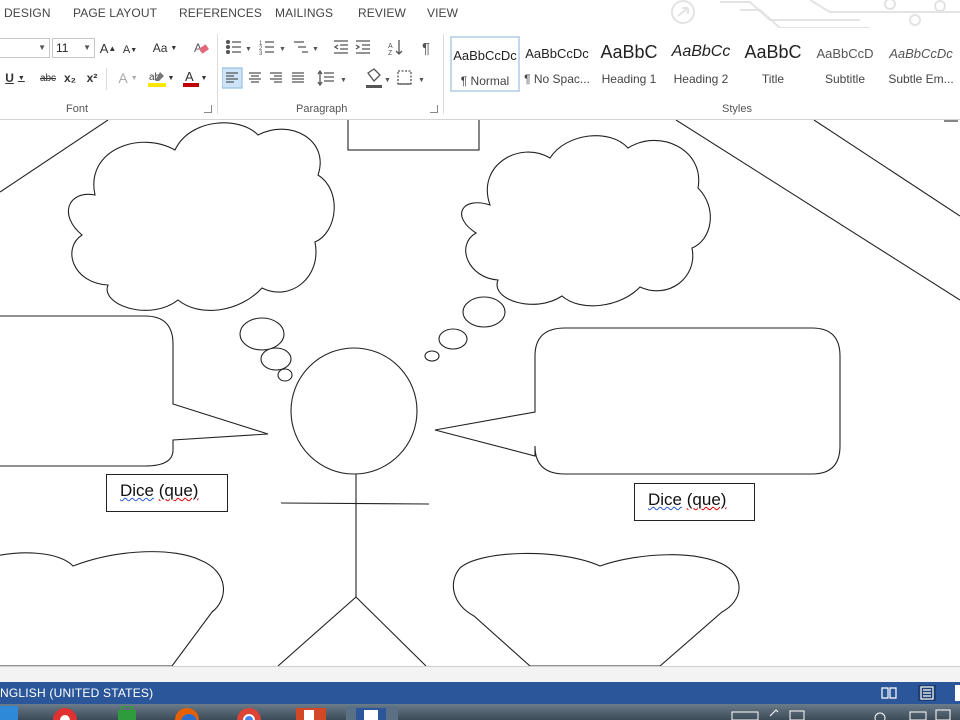 Image resolution: width=960 pixels, height=720 pixels. I want to click on heart-right, so click(596, 609).